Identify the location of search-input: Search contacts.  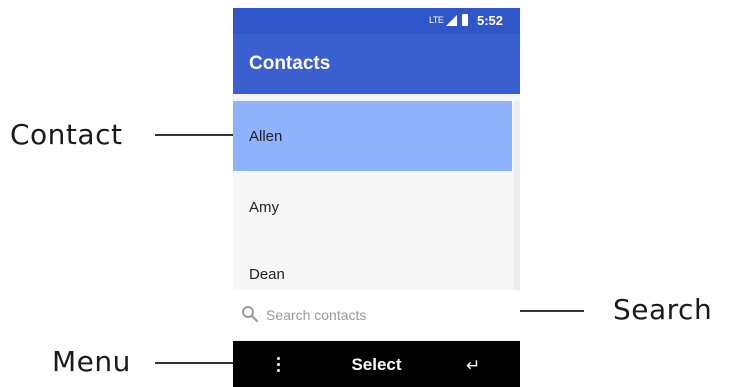
(316, 315).